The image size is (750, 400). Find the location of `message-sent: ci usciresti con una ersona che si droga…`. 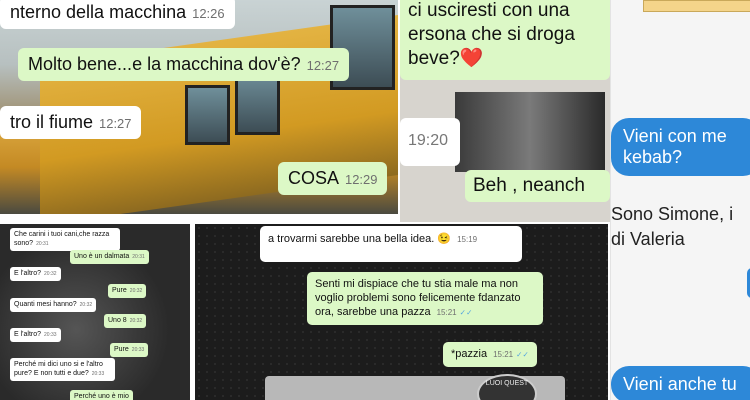

message-sent: ci usciresti con una ersona che si droga… is located at coordinates (505, 40).